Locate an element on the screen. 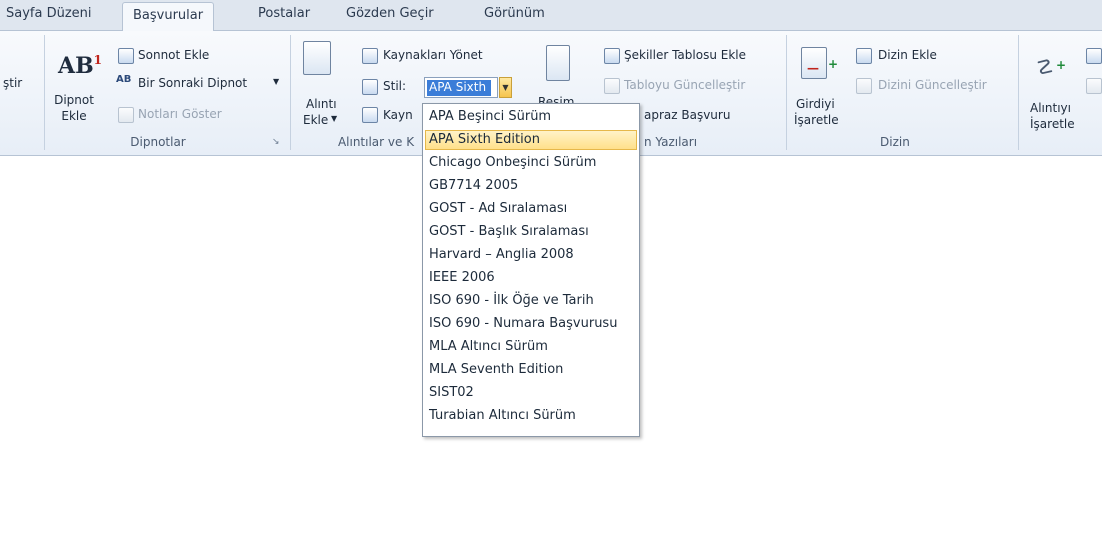 Image resolution: width=1102 pixels, height=559 pixels. caption-picture-icon is located at coordinates (558, 63).